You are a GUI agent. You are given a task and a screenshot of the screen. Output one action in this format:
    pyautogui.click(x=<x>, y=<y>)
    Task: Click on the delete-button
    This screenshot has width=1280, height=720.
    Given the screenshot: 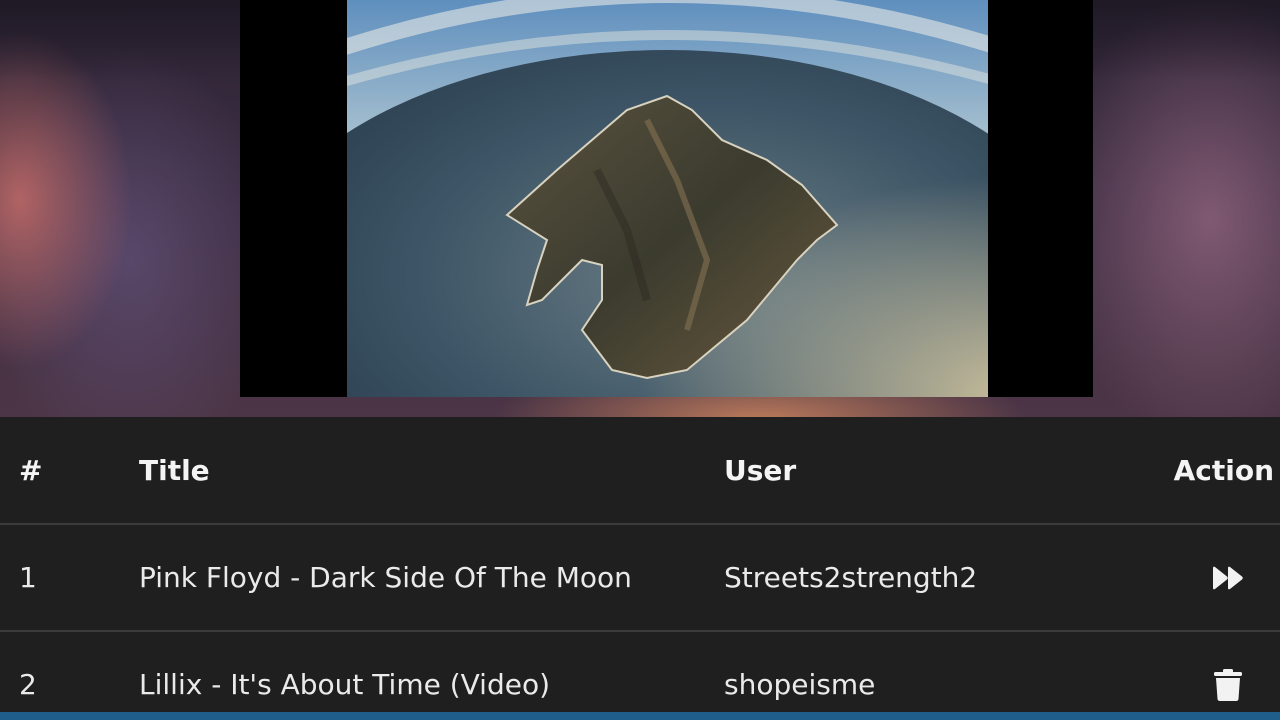 What is the action you would take?
    pyautogui.click(x=1228, y=685)
    